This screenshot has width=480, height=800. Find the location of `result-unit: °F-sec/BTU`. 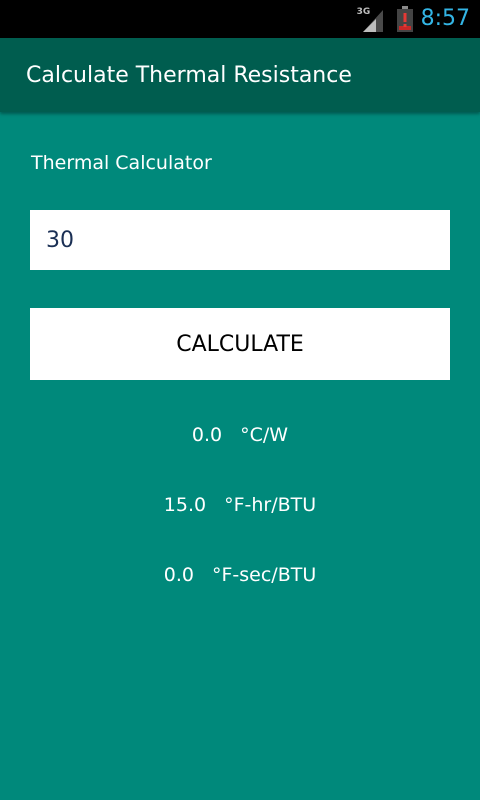

result-unit: °F-sec/BTU is located at coordinates (264, 575).